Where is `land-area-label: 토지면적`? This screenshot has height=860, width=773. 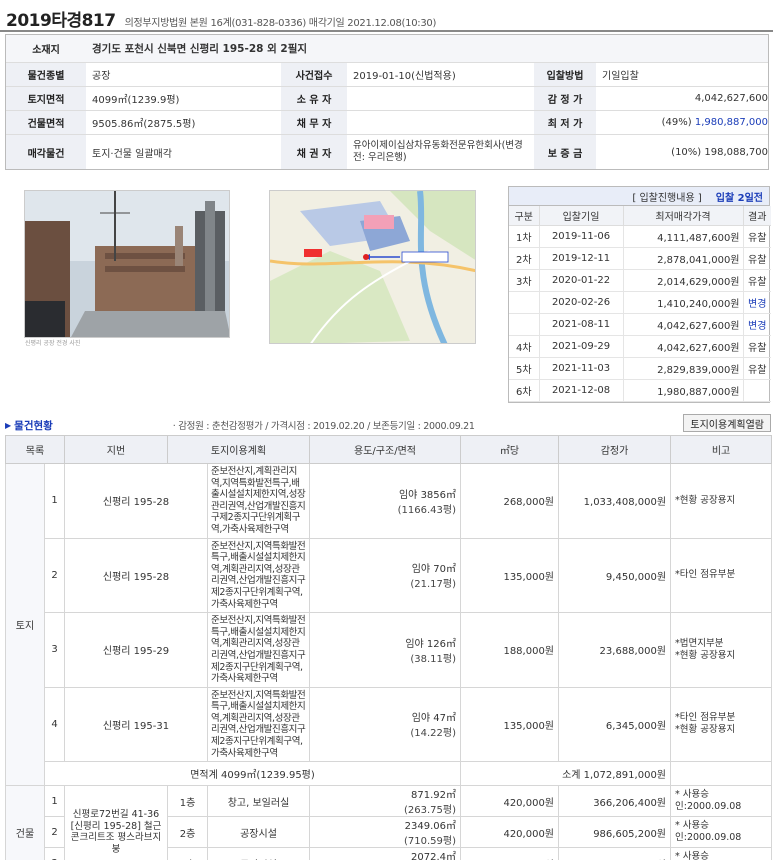
land-area-label: 토지면적 is located at coordinates (46, 98).